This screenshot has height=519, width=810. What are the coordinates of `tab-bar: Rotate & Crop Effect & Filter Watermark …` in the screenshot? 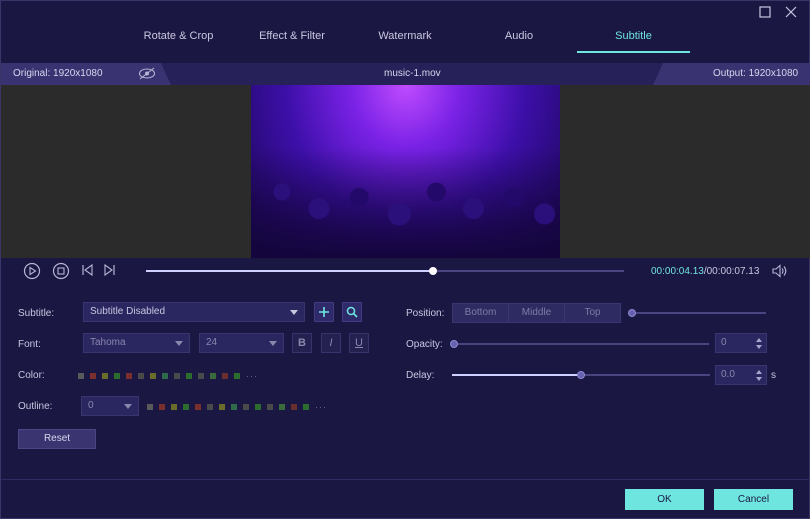 It's located at (405, 38).